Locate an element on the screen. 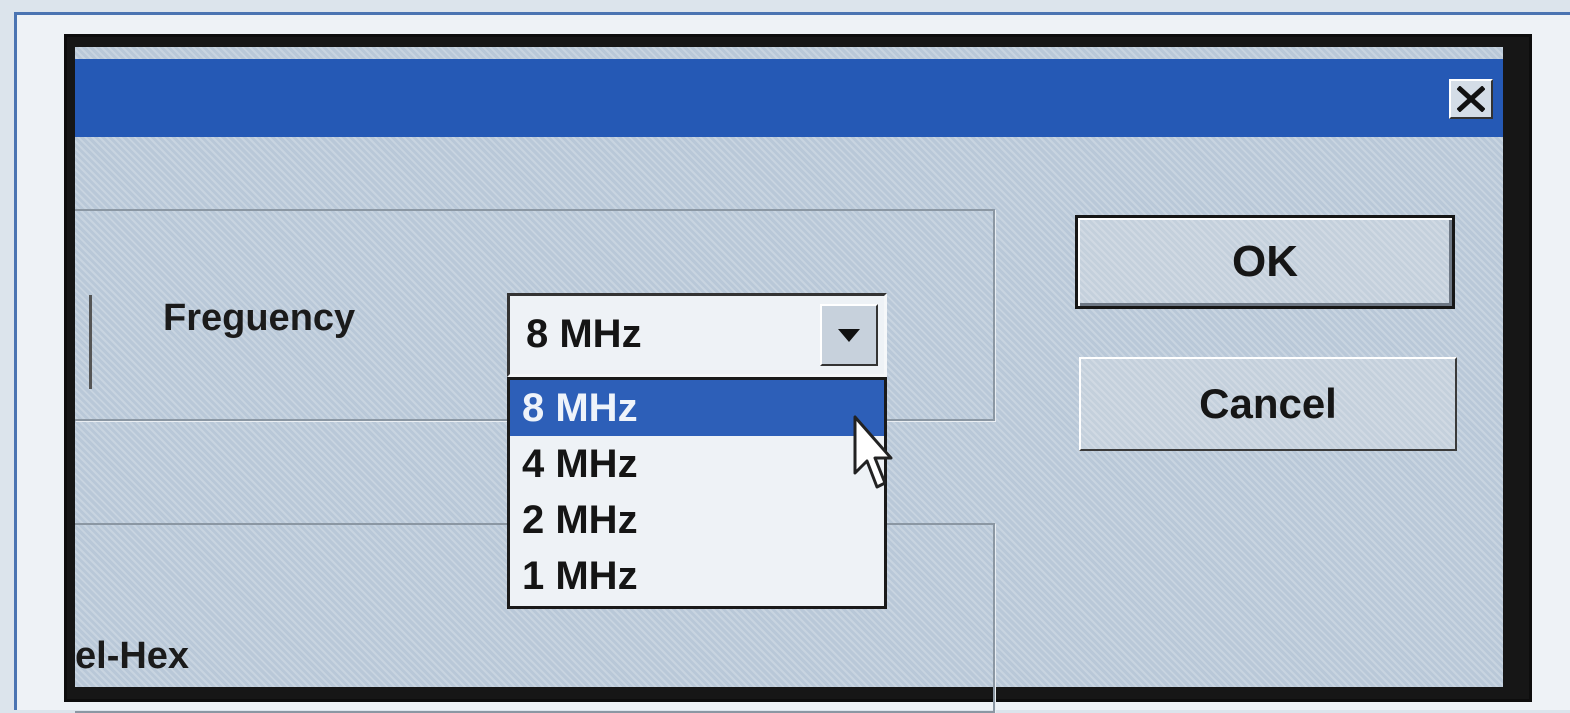 The image size is (1570, 713). frequency-selected-value: 8 MHz is located at coordinates (584, 334).